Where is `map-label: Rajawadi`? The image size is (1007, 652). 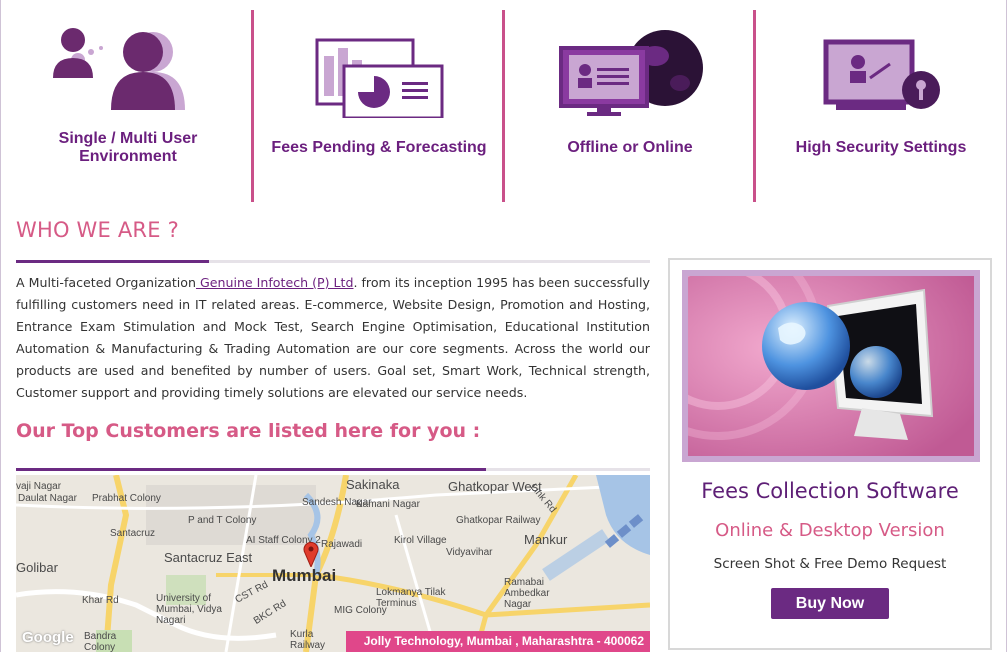
map-label: Rajawadi is located at coordinates (342, 544).